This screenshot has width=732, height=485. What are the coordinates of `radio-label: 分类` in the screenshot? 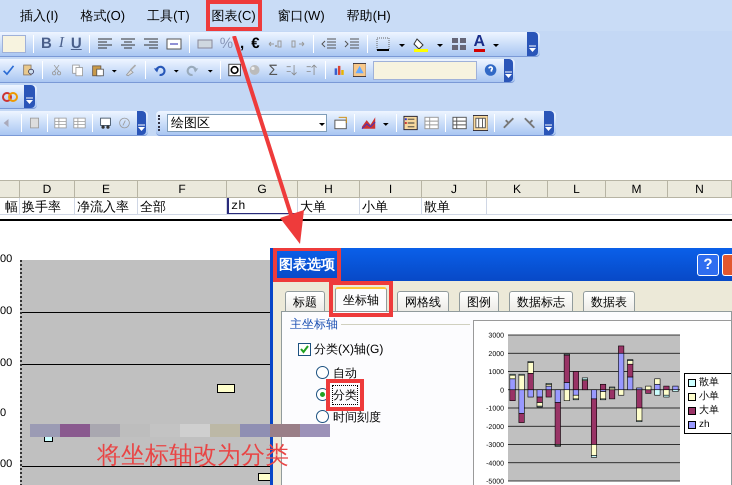 It's located at (345, 394).